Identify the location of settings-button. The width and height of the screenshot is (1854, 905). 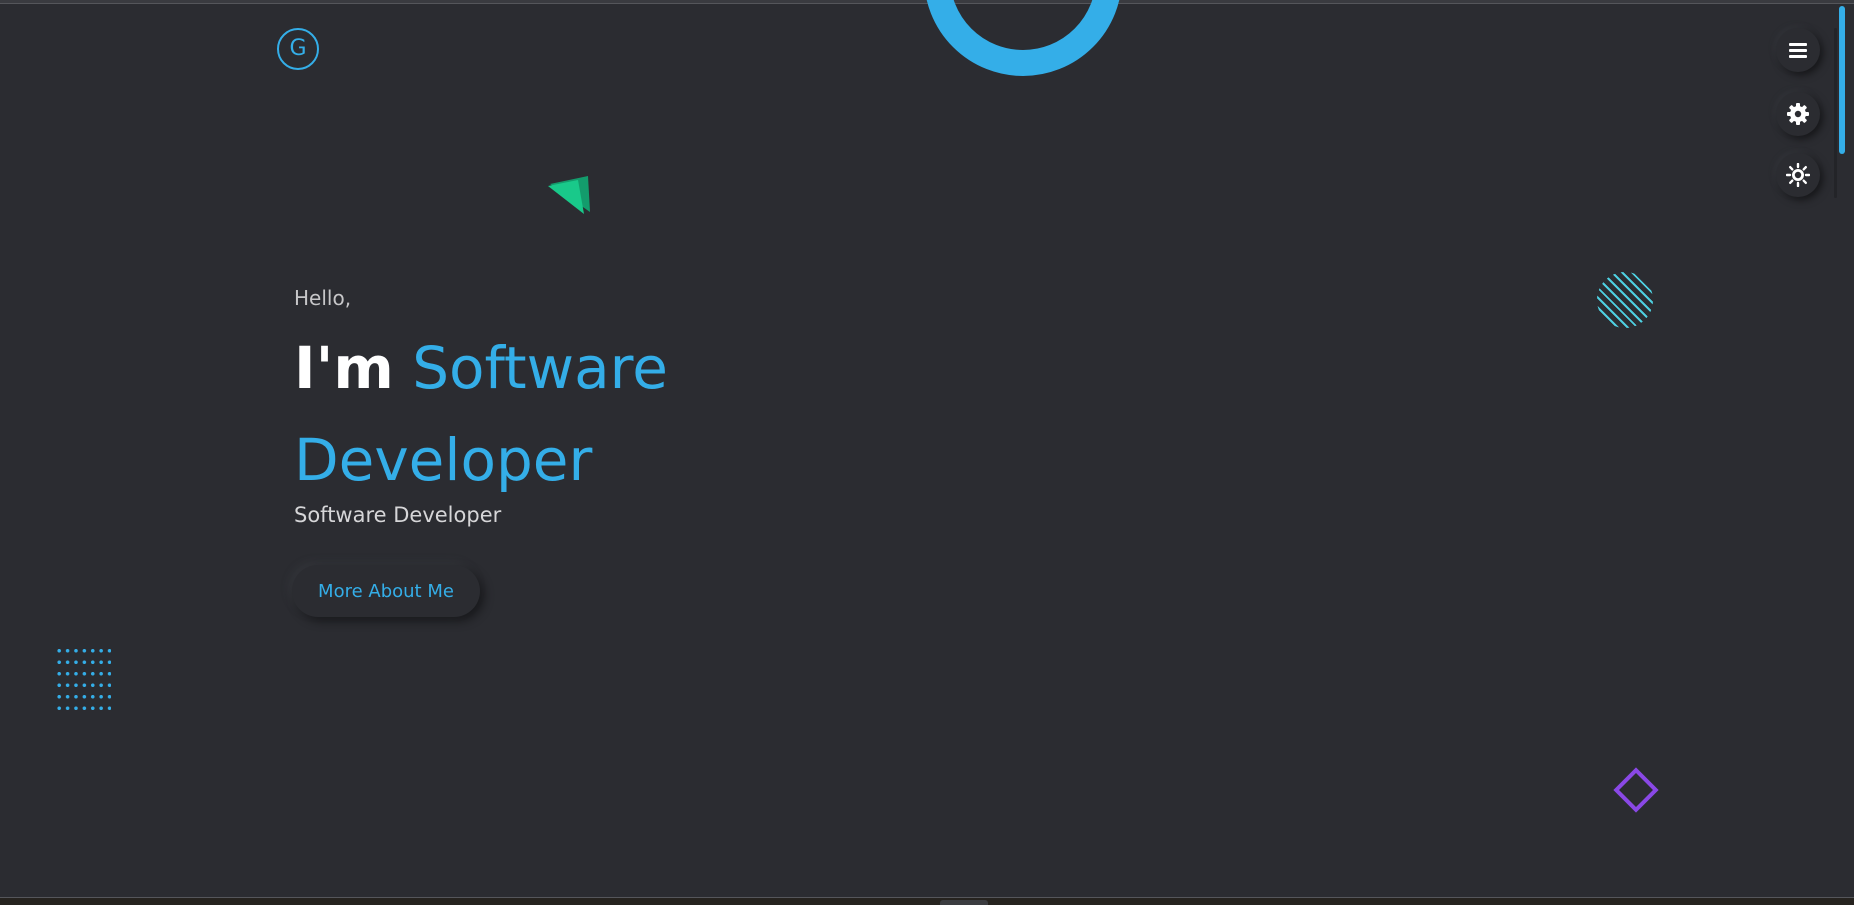
(1798, 114).